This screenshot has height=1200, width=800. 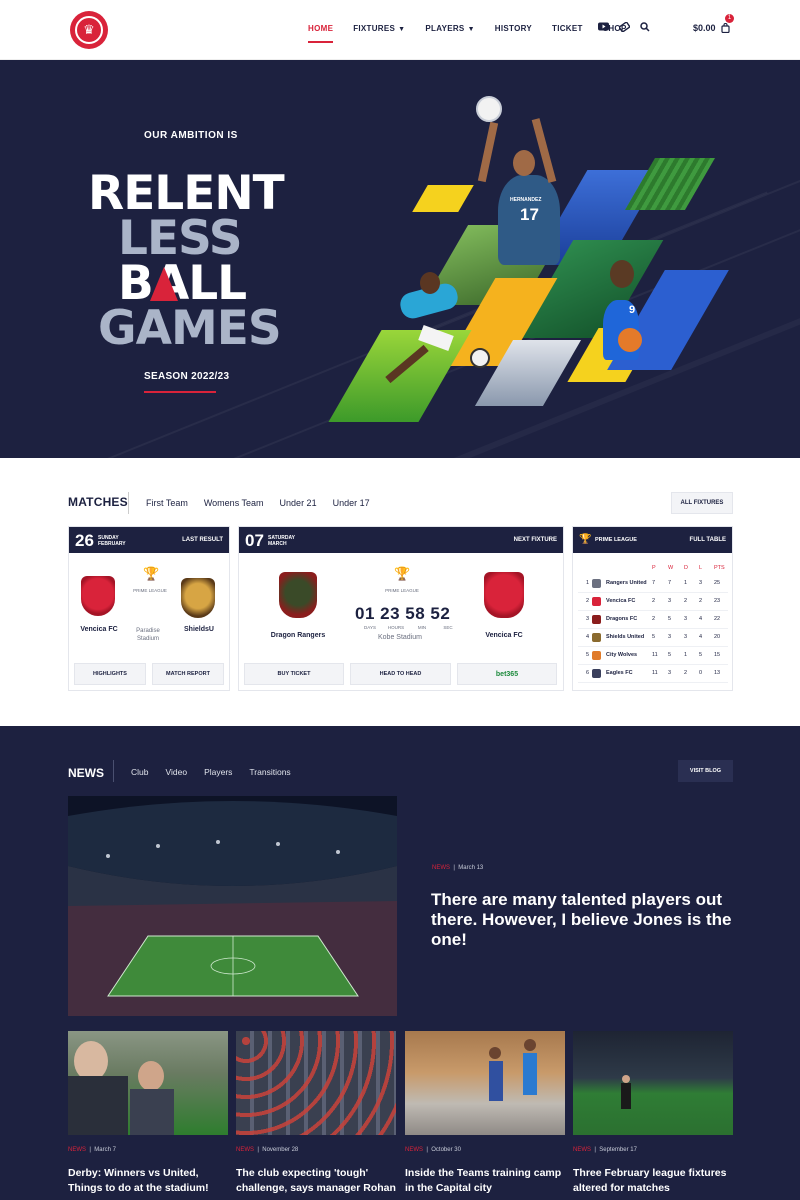 I want to click on match-day: 26, so click(x=84, y=540).